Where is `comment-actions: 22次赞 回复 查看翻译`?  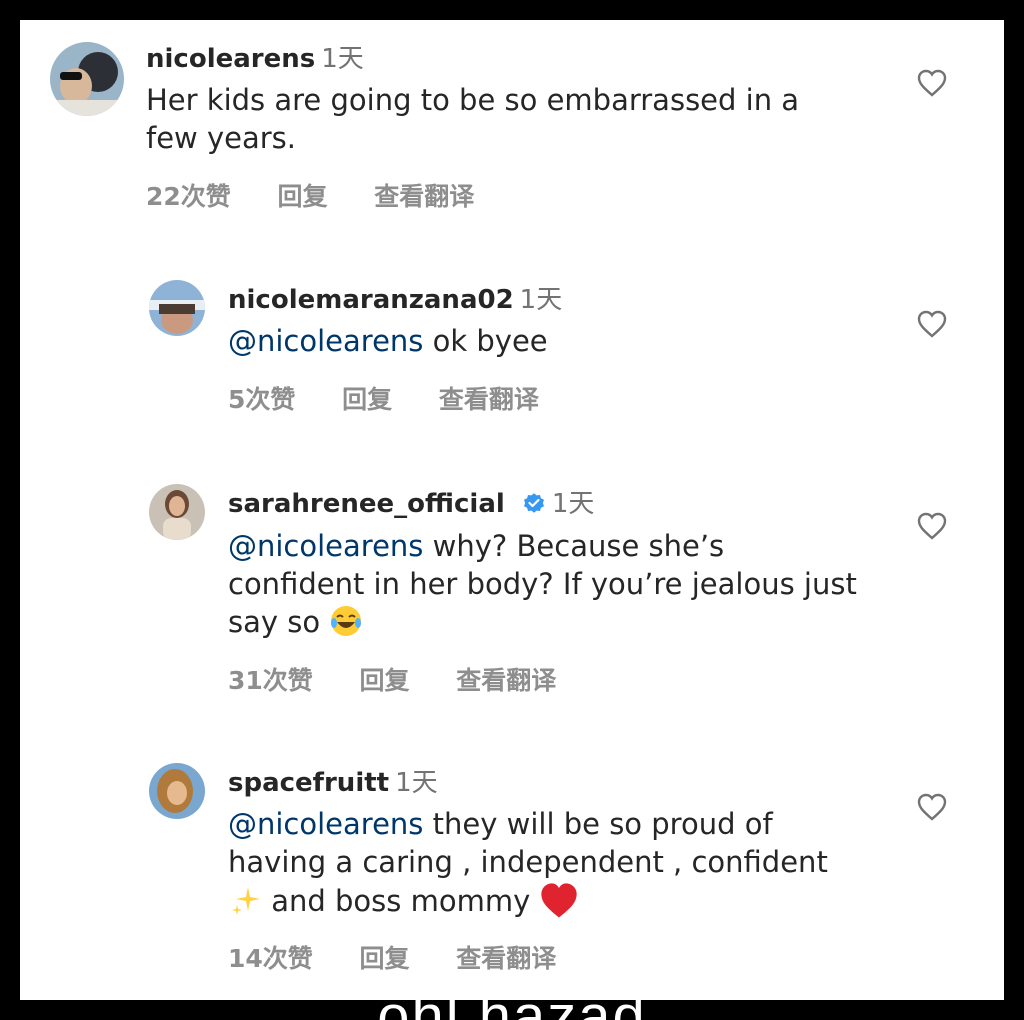 comment-actions: 22次赞 回复 查看翻译 is located at coordinates (329, 195).